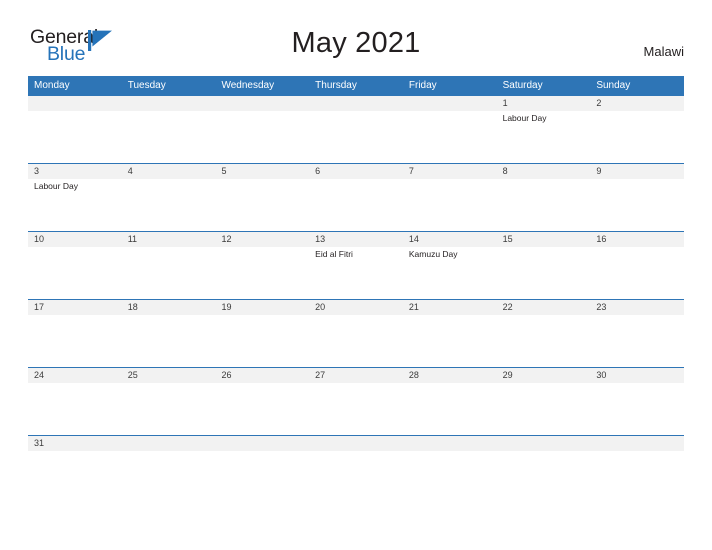 The image size is (712, 550). I want to click on weekday-header-wednesday: Wednesday, so click(248, 85).